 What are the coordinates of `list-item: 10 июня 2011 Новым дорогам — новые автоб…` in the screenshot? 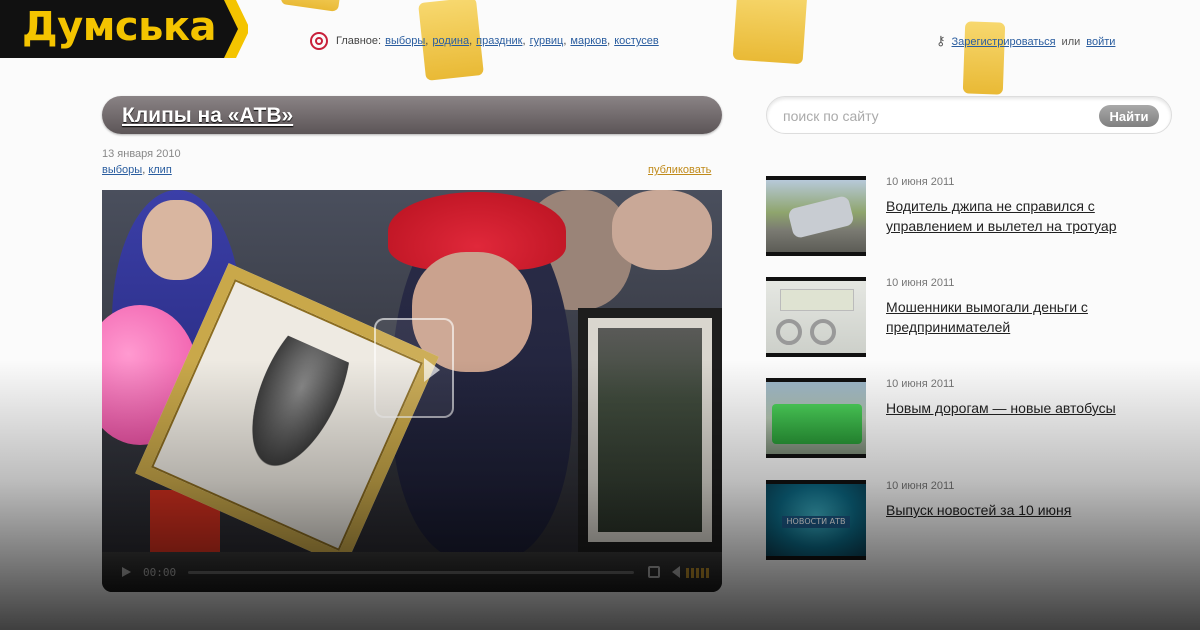 It's located at (976, 418).